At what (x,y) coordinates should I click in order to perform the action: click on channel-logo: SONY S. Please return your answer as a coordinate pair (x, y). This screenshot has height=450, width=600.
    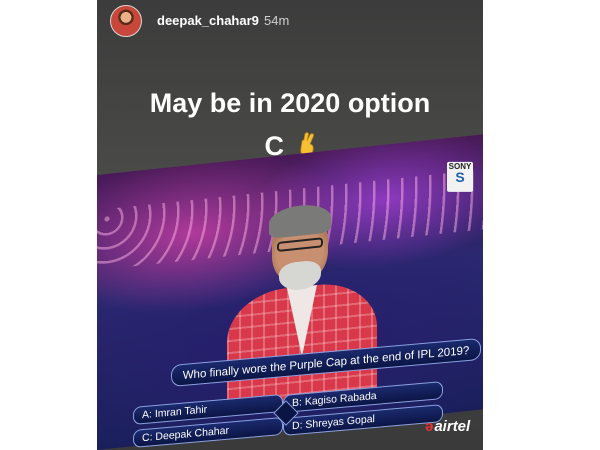
    Looking at the image, I should click on (460, 176).